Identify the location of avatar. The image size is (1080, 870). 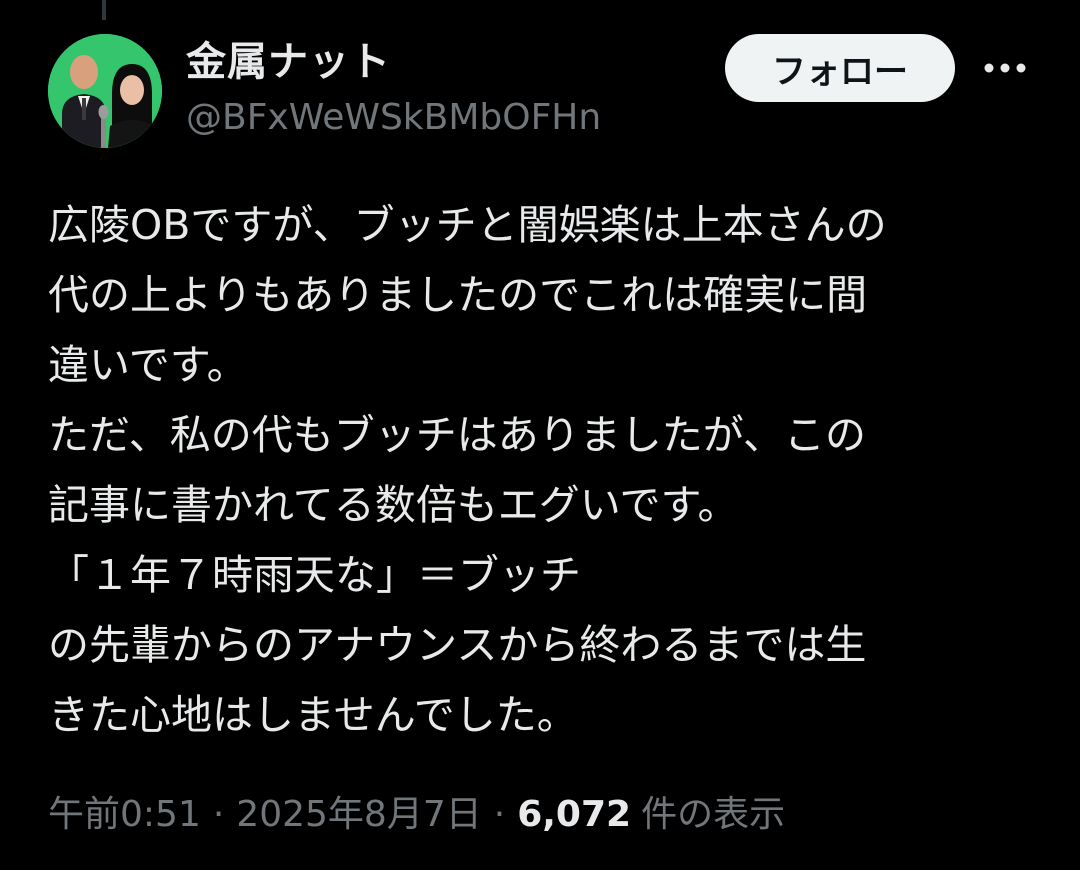
(105, 91).